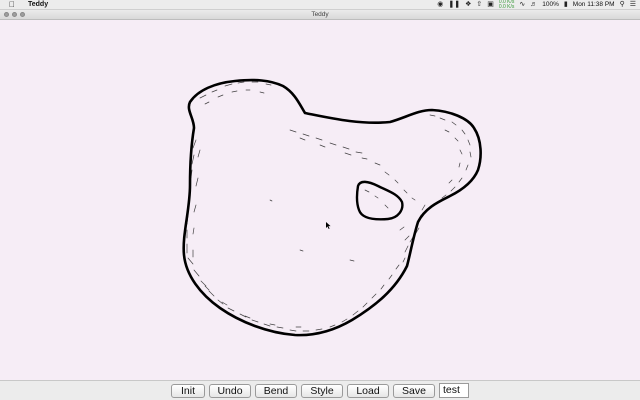  What do you see at coordinates (594, 5) in the screenshot?
I see `clock: Mon 11:38 PM` at bounding box center [594, 5].